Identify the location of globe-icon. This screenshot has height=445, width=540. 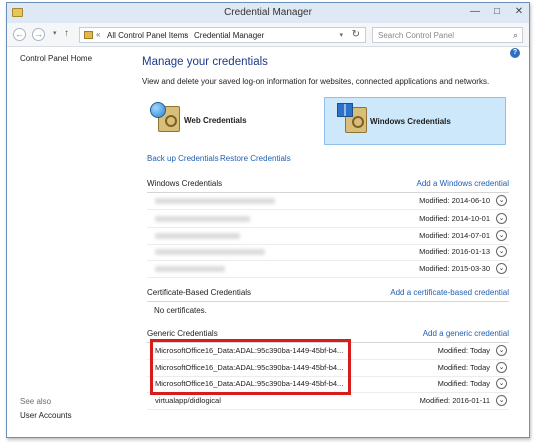
(158, 110).